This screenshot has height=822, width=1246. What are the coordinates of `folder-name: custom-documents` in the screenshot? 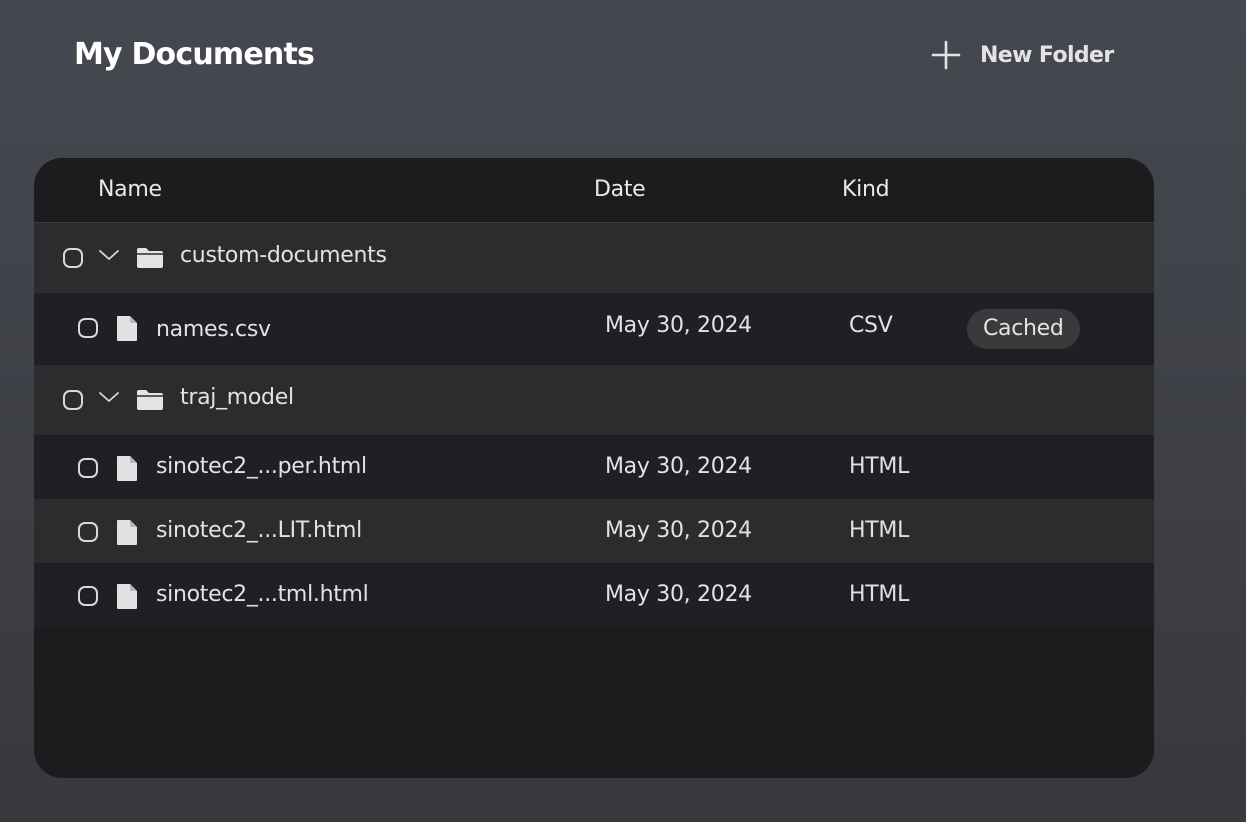 It's located at (283, 255).